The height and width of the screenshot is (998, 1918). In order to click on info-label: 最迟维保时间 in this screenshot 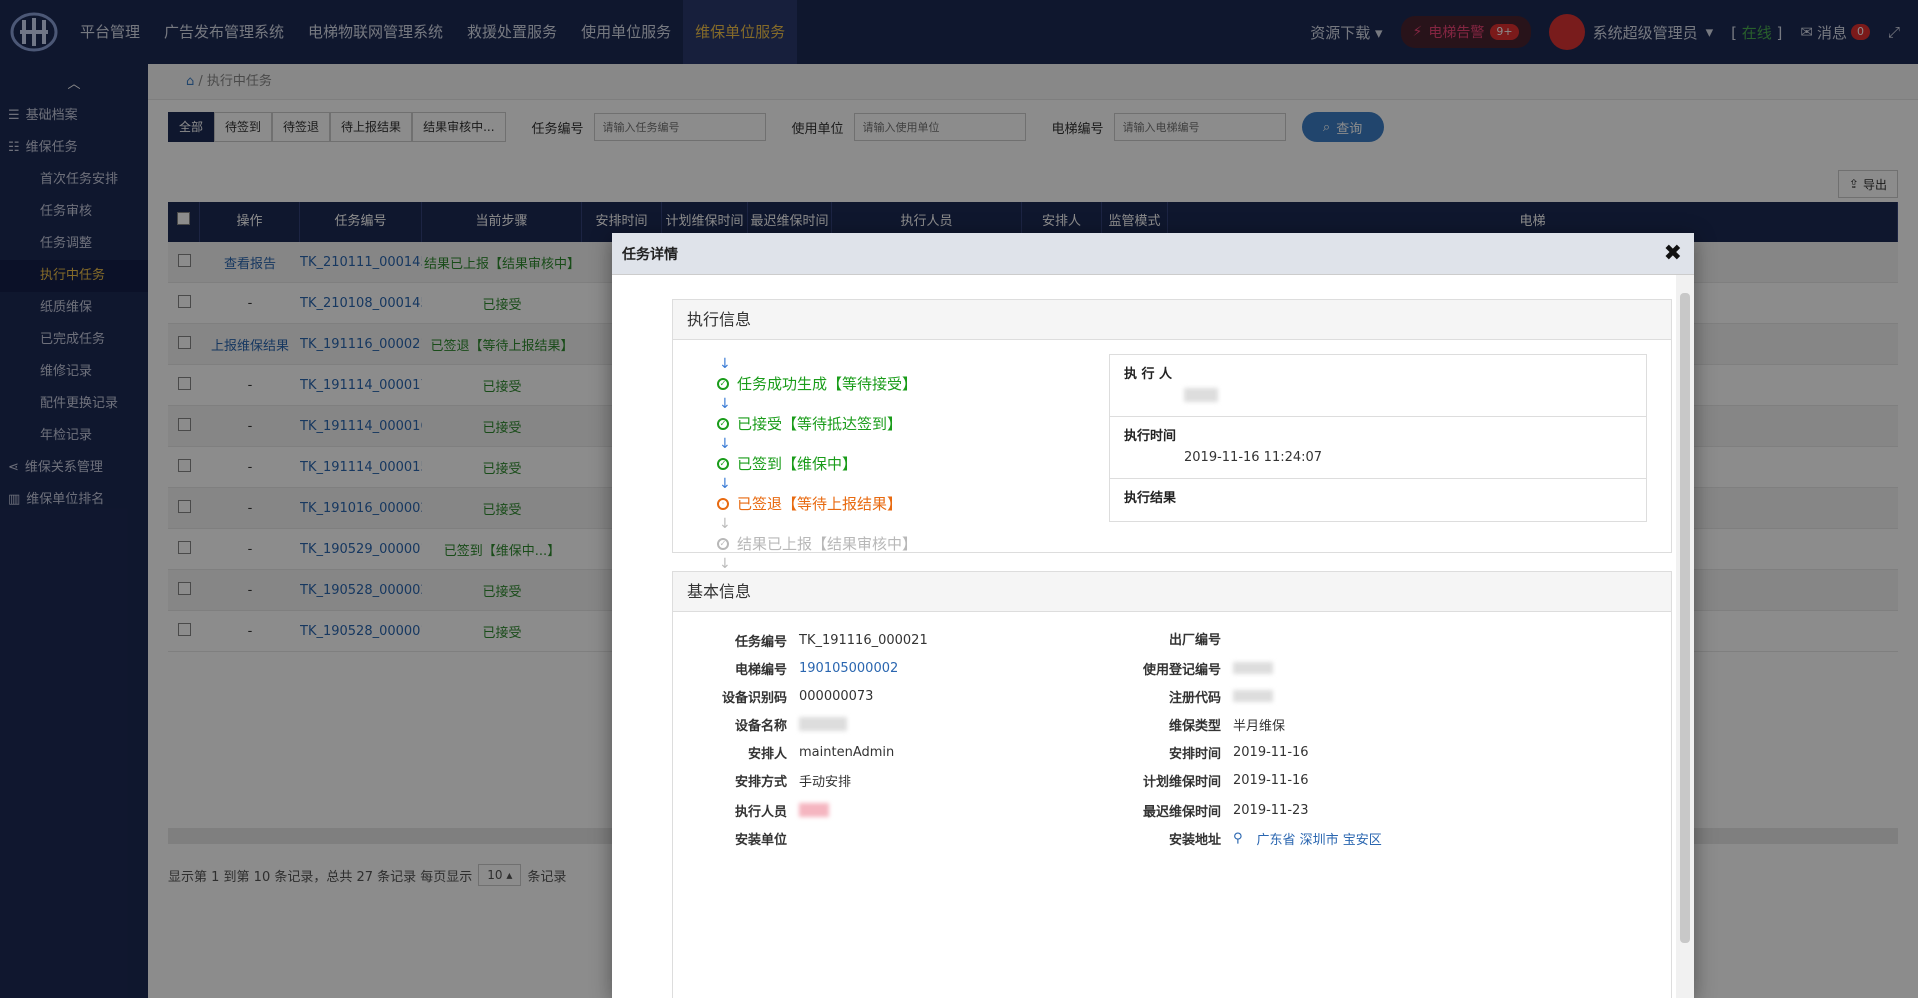, I will do `click(1181, 812)`.